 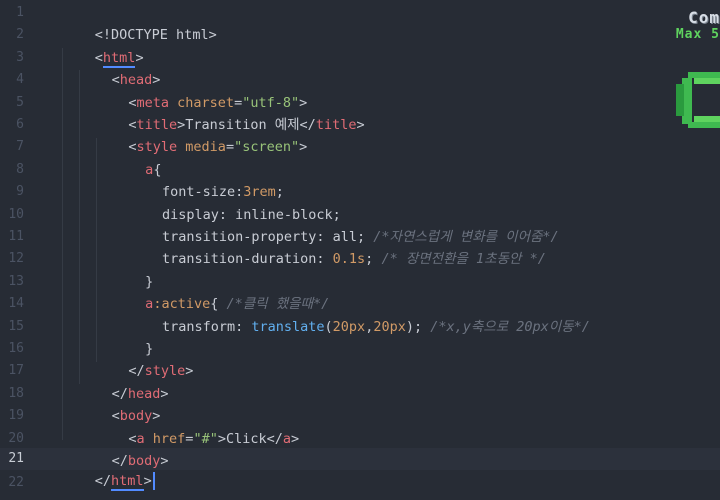 What do you see at coordinates (198, 179) in the screenshot?
I see `code-line-8: font-size:3rem;` at bounding box center [198, 179].